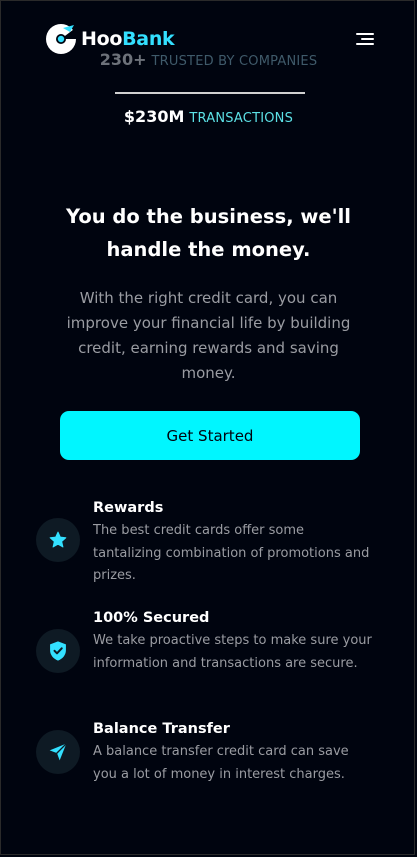 The height and width of the screenshot is (857, 417). I want to click on stat-transactions: $230M TRANSACTIONS, so click(208, 116).